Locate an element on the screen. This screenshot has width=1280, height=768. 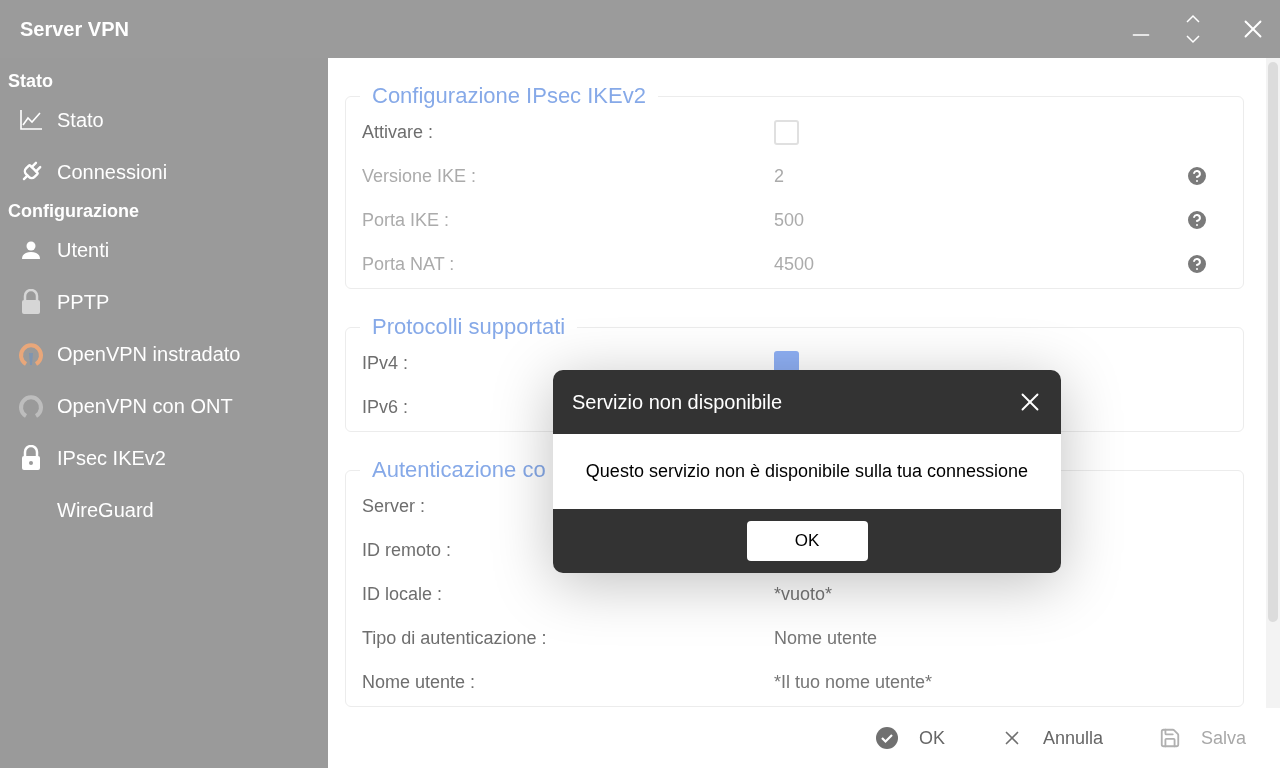
checkbox is located at coordinates (786, 132).